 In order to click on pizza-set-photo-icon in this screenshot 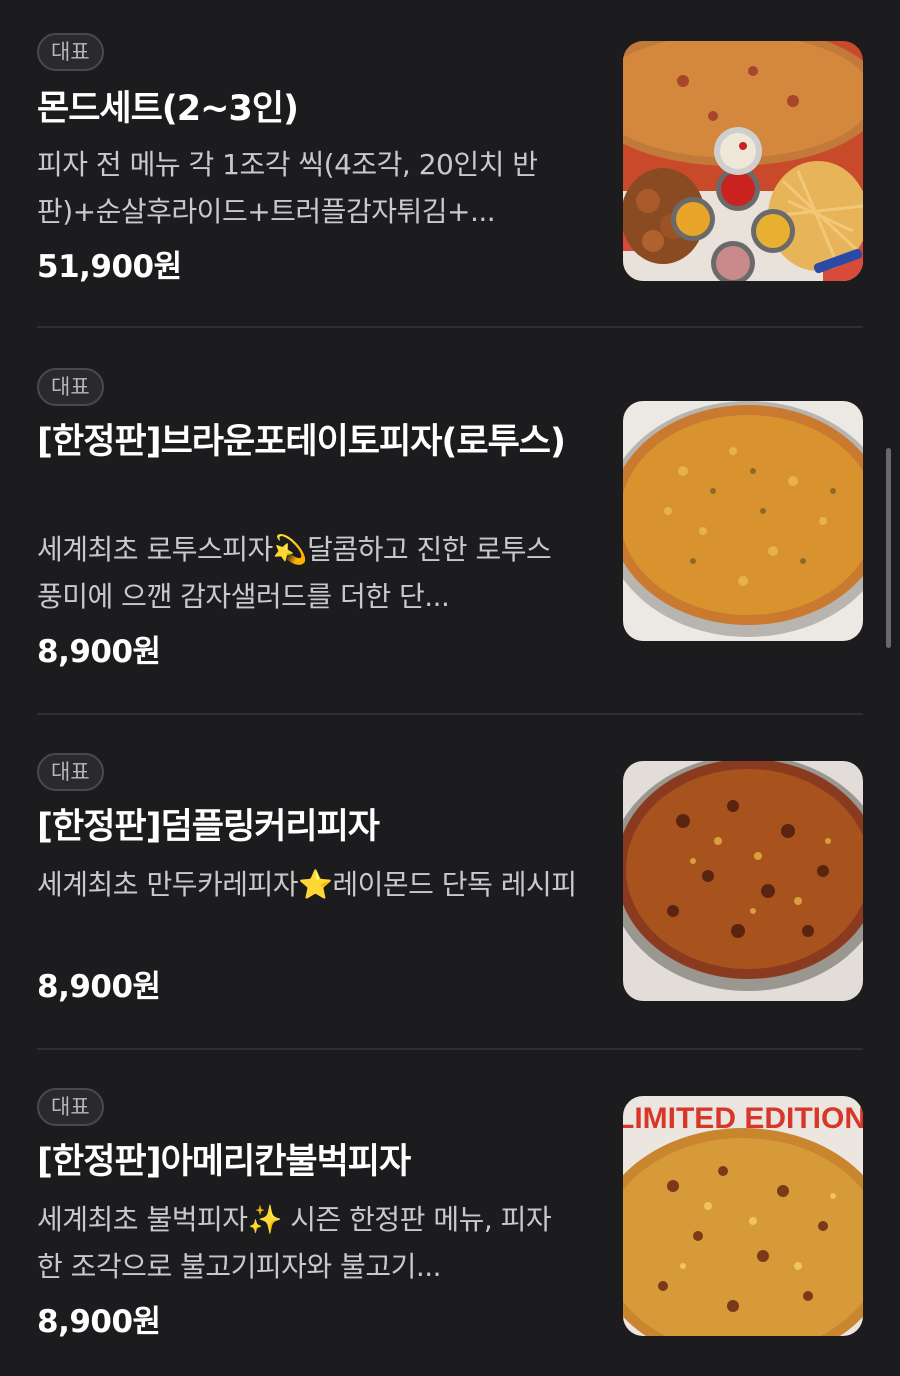, I will do `click(743, 161)`.